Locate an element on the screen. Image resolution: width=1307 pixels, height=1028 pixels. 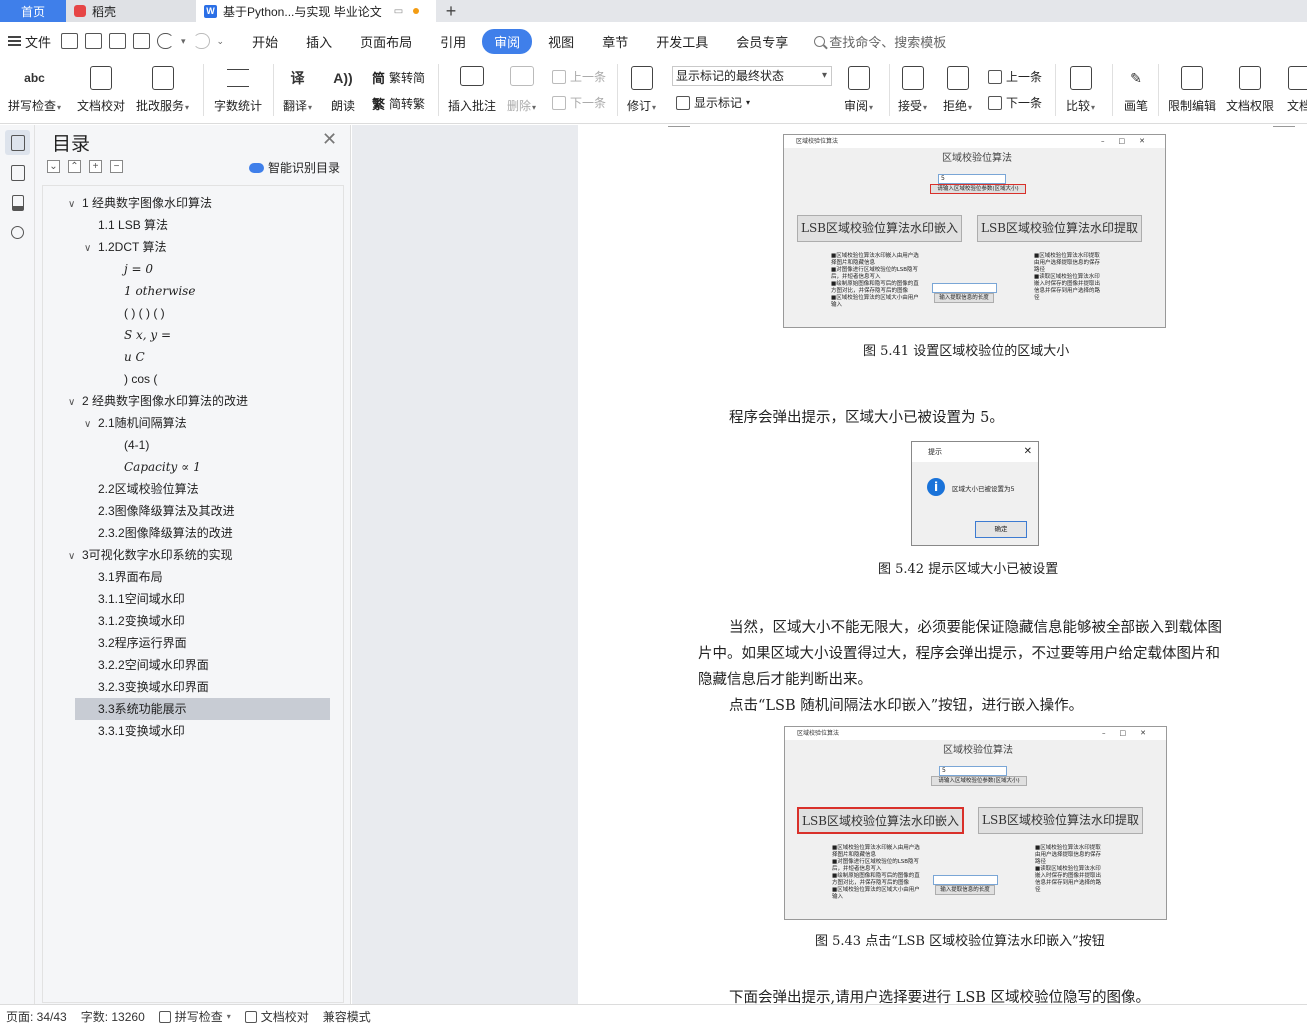
document-proof-button: 文档校对 is located at coordinates (101, 89).